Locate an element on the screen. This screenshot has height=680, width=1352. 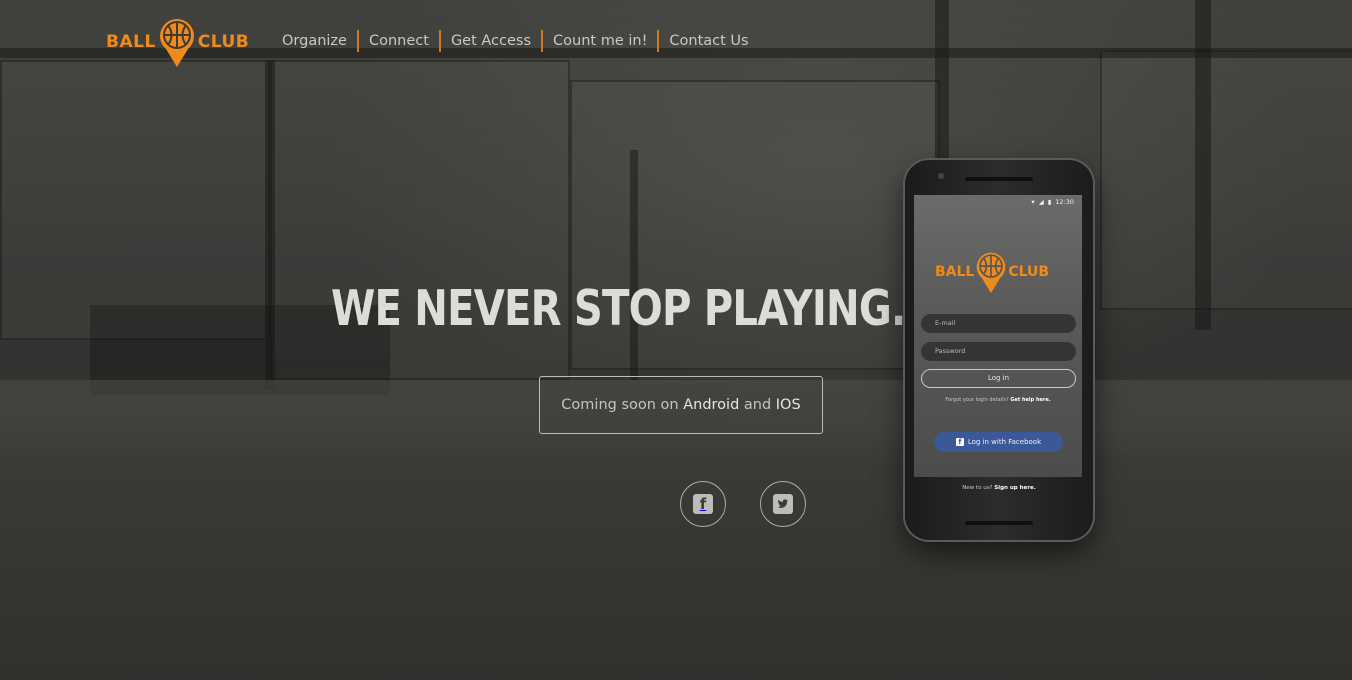
phone-camera is located at coordinates (941, 176).